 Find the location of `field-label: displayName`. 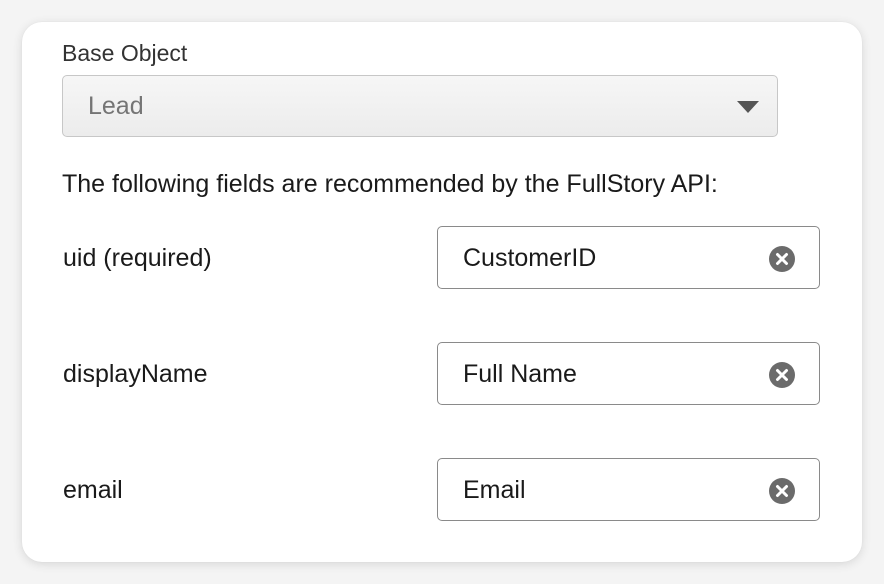

field-label: displayName is located at coordinates (135, 374).